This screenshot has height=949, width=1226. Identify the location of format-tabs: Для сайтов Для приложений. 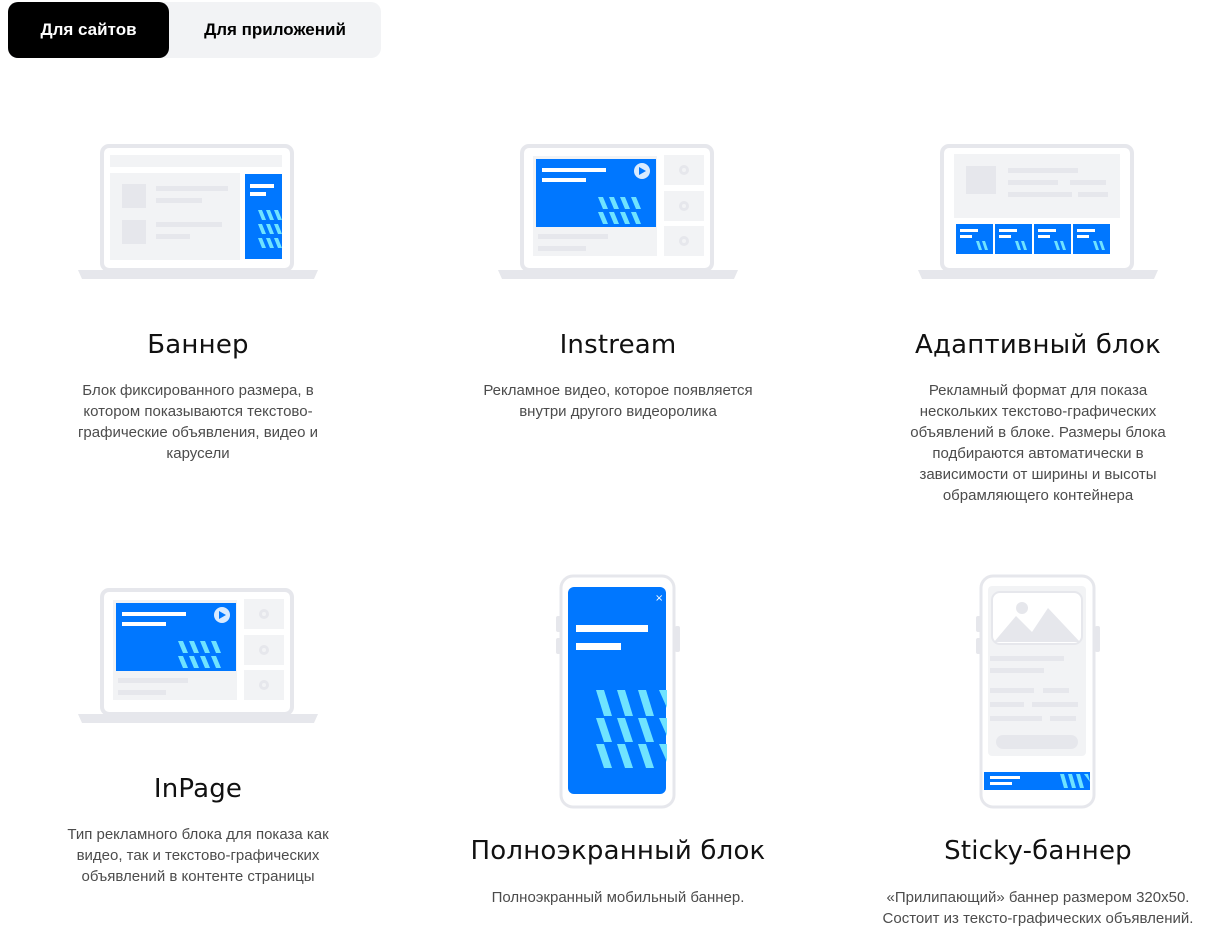
(194, 30).